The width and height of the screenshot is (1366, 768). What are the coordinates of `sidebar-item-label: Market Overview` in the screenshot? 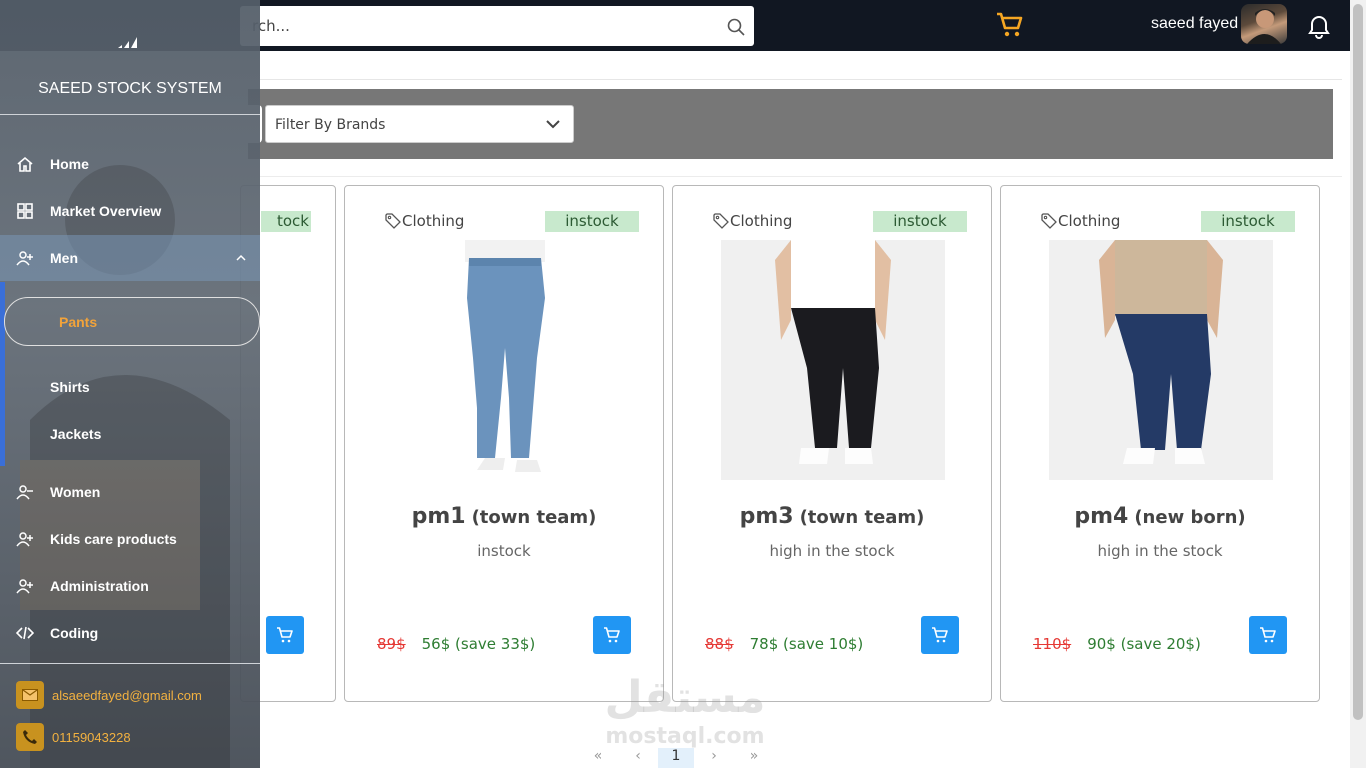 It's located at (106, 211).